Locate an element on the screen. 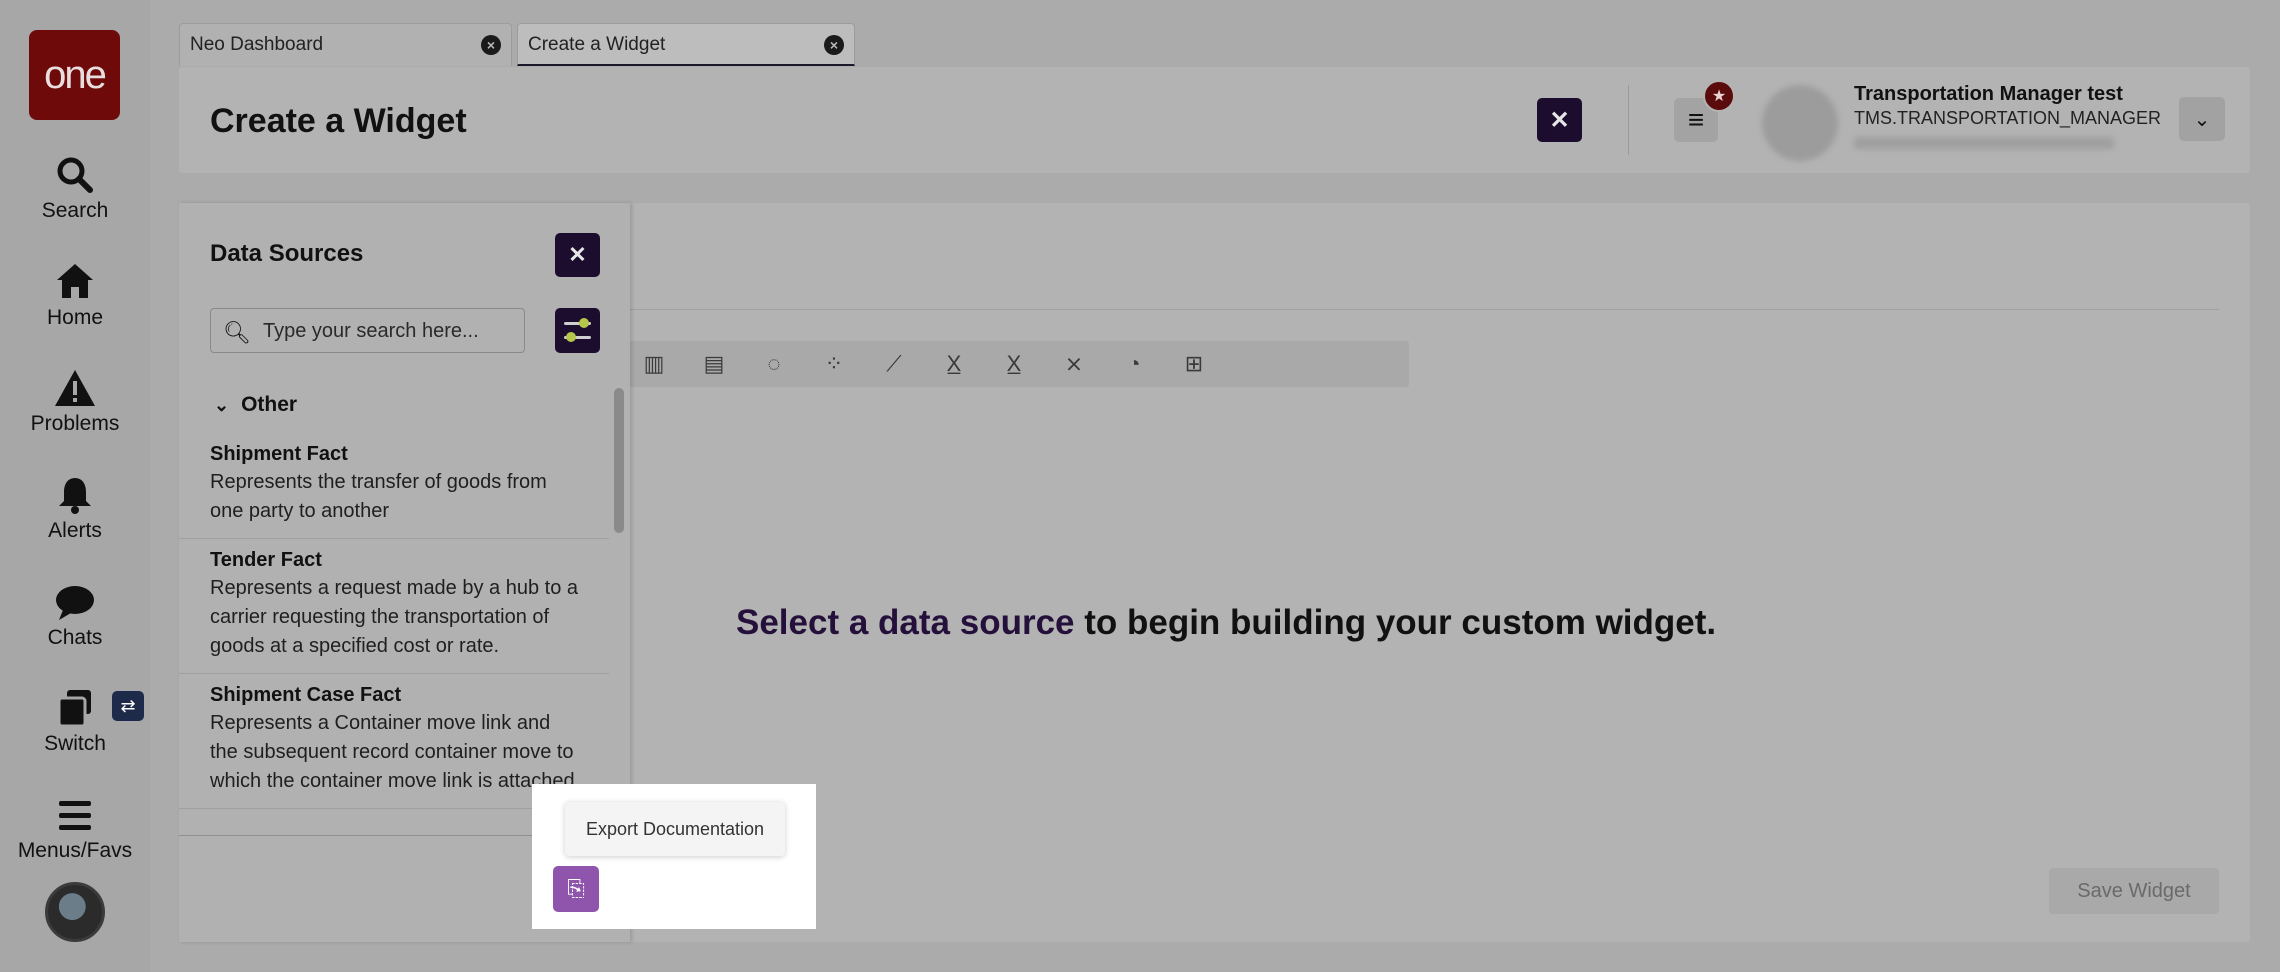  group-header-other: ⌄ Other is located at coordinates (255, 405).